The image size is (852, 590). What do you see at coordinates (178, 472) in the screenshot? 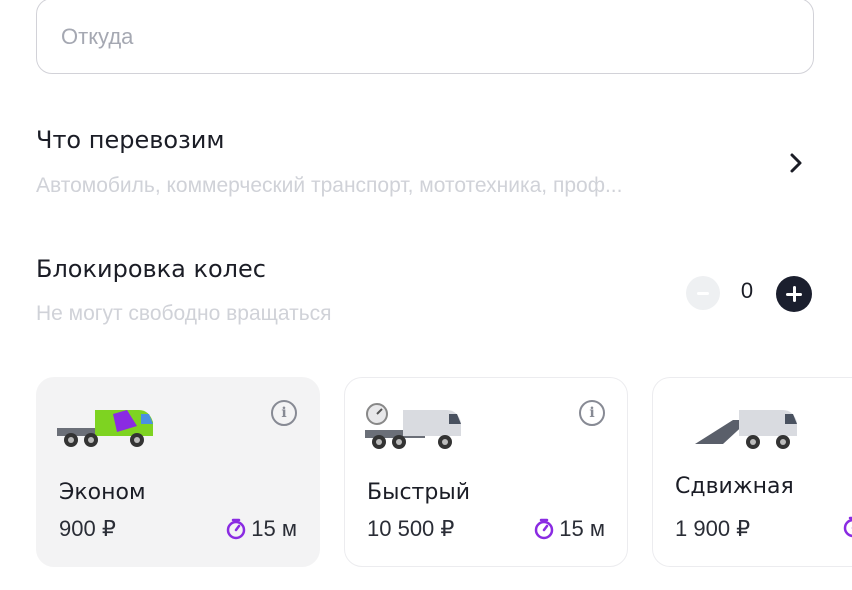
I see `tariff-card-econom: i Эконом 900 ₽ 15 м` at bounding box center [178, 472].